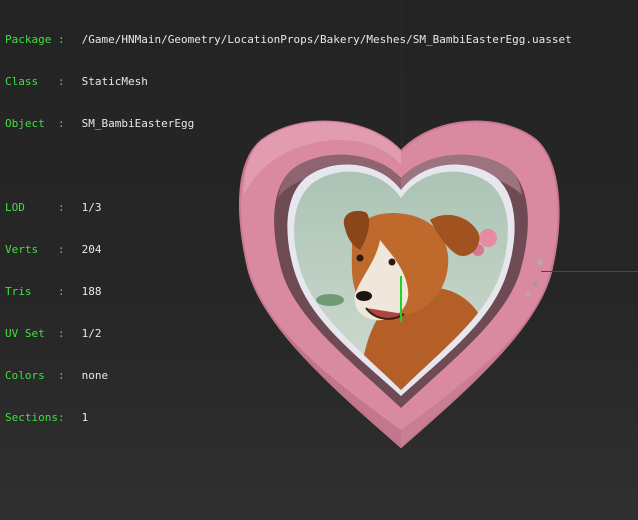  Describe the element at coordinates (288, 250) in the screenshot. I see `verts-row: Verts : 204` at that location.